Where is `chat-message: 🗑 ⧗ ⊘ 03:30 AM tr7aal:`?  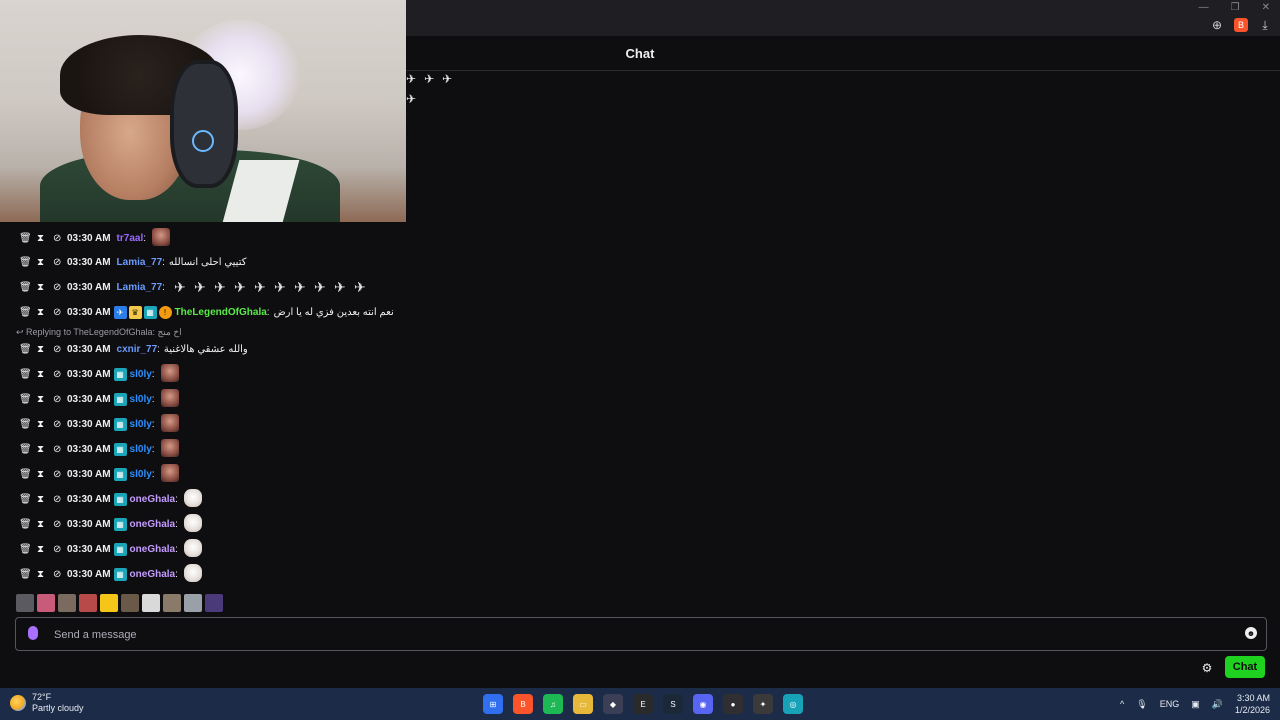
chat-message: 🗑 ⧗ ⊘ 03:30 AM tr7aal: is located at coordinates (85, 238).